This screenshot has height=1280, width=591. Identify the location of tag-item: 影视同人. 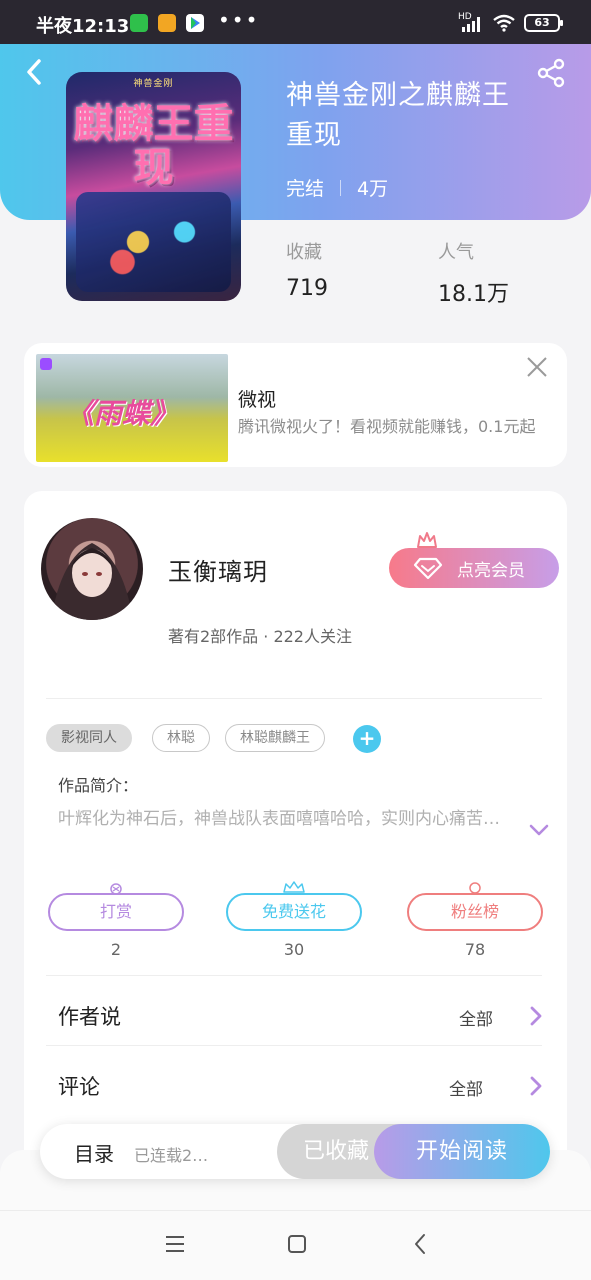
(89, 738).